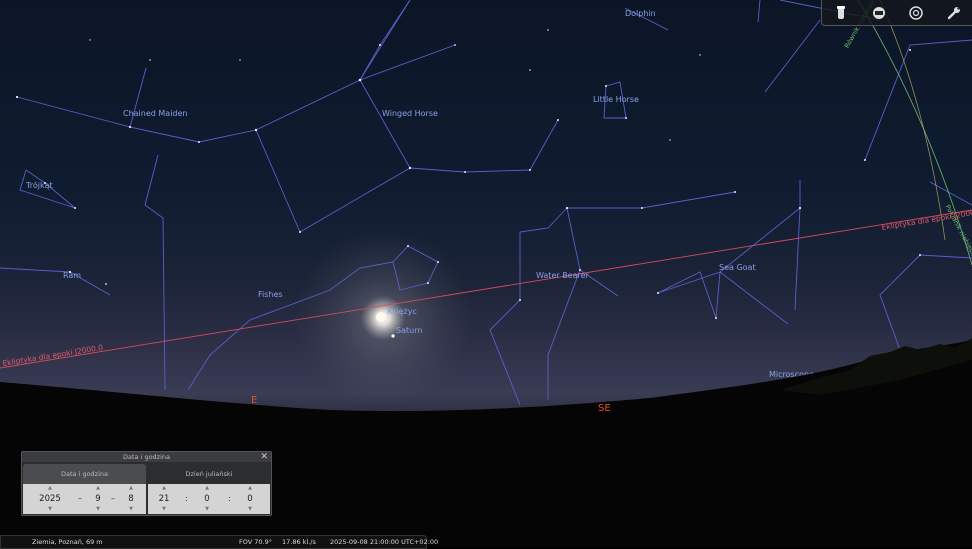  Describe the element at coordinates (409, 330) in the screenshot. I see `label-saturn: Saturn` at that location.